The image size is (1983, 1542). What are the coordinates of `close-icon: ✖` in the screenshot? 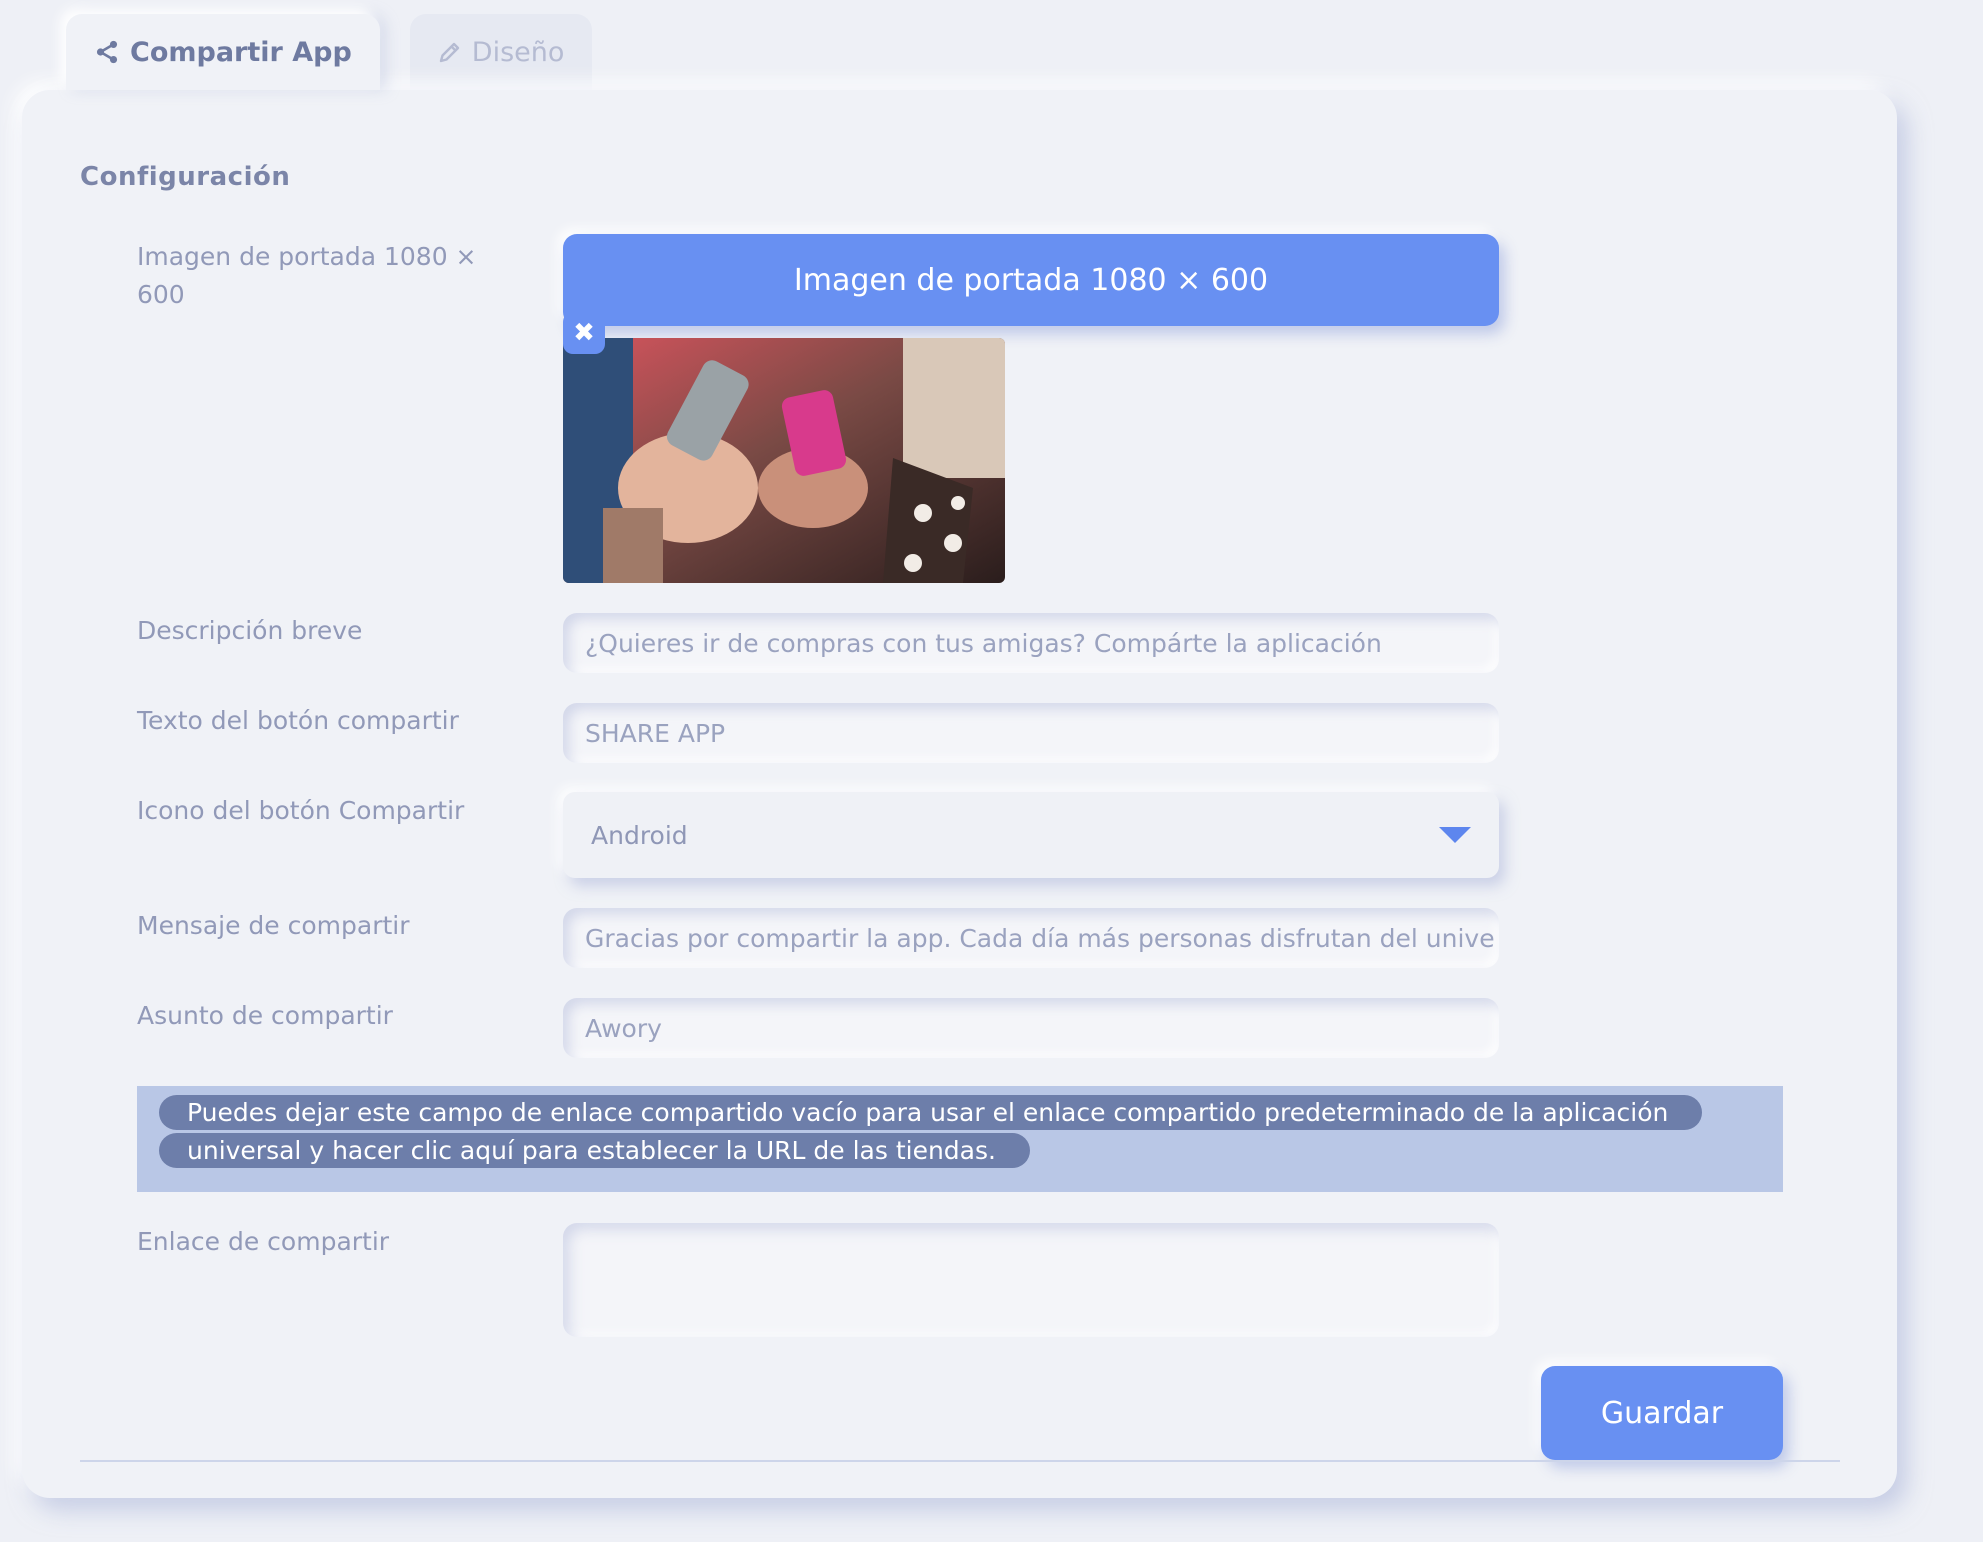 It's located at (584, 333).